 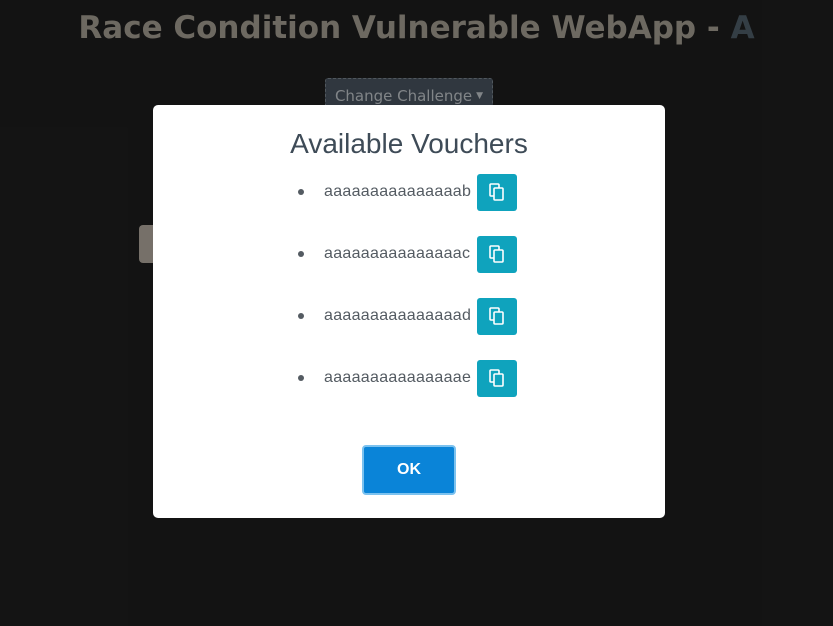 What do you see at coordinates (398, 377) in the screenshot?
I see `voucher-code: aaaaaaaaaaaaaaae` at bounding box center [398, 377].